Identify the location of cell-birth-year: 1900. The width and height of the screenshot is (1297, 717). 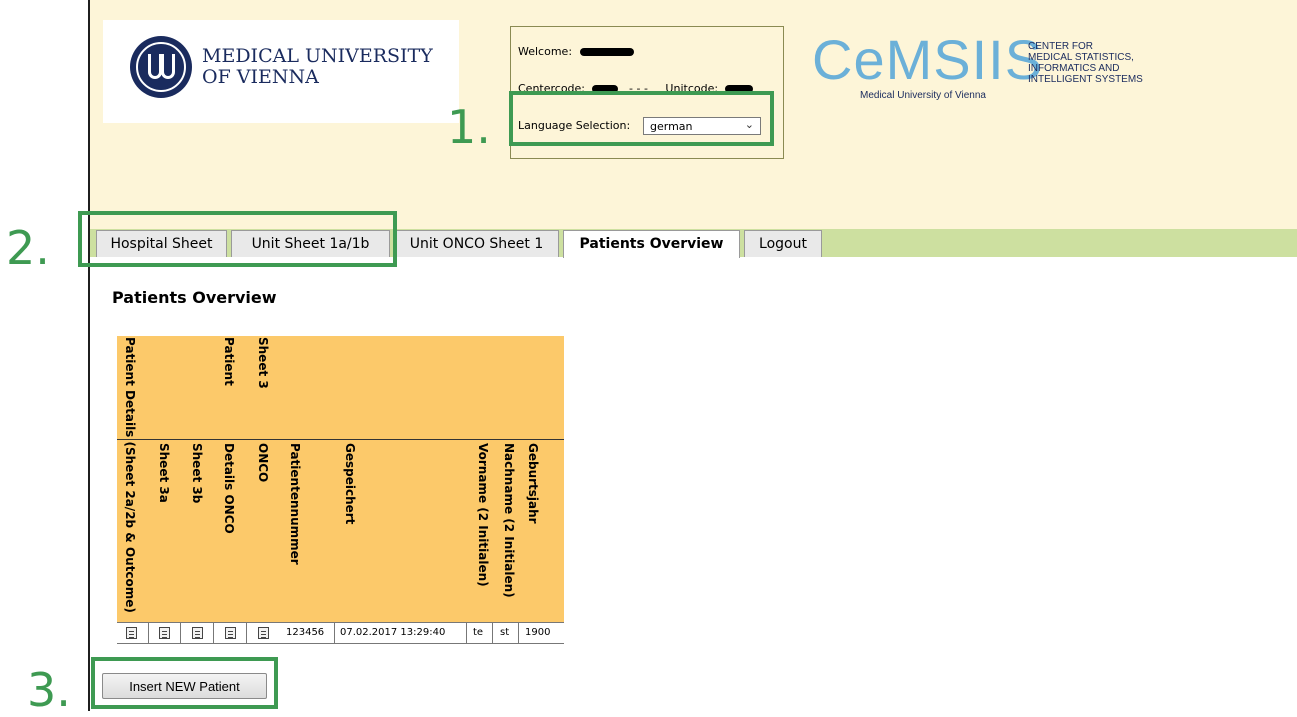
(538, 632).